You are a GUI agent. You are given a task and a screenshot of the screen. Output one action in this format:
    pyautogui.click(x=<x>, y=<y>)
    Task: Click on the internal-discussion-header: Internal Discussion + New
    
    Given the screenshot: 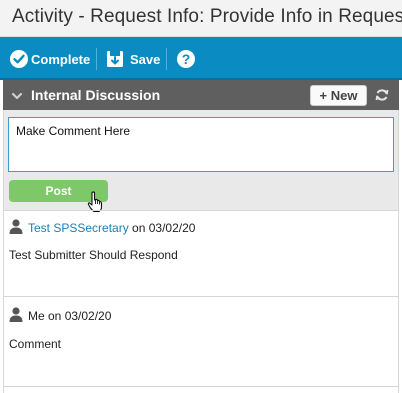 What is the action you would take?
    pyautogui.click(x=201, y=95)
    